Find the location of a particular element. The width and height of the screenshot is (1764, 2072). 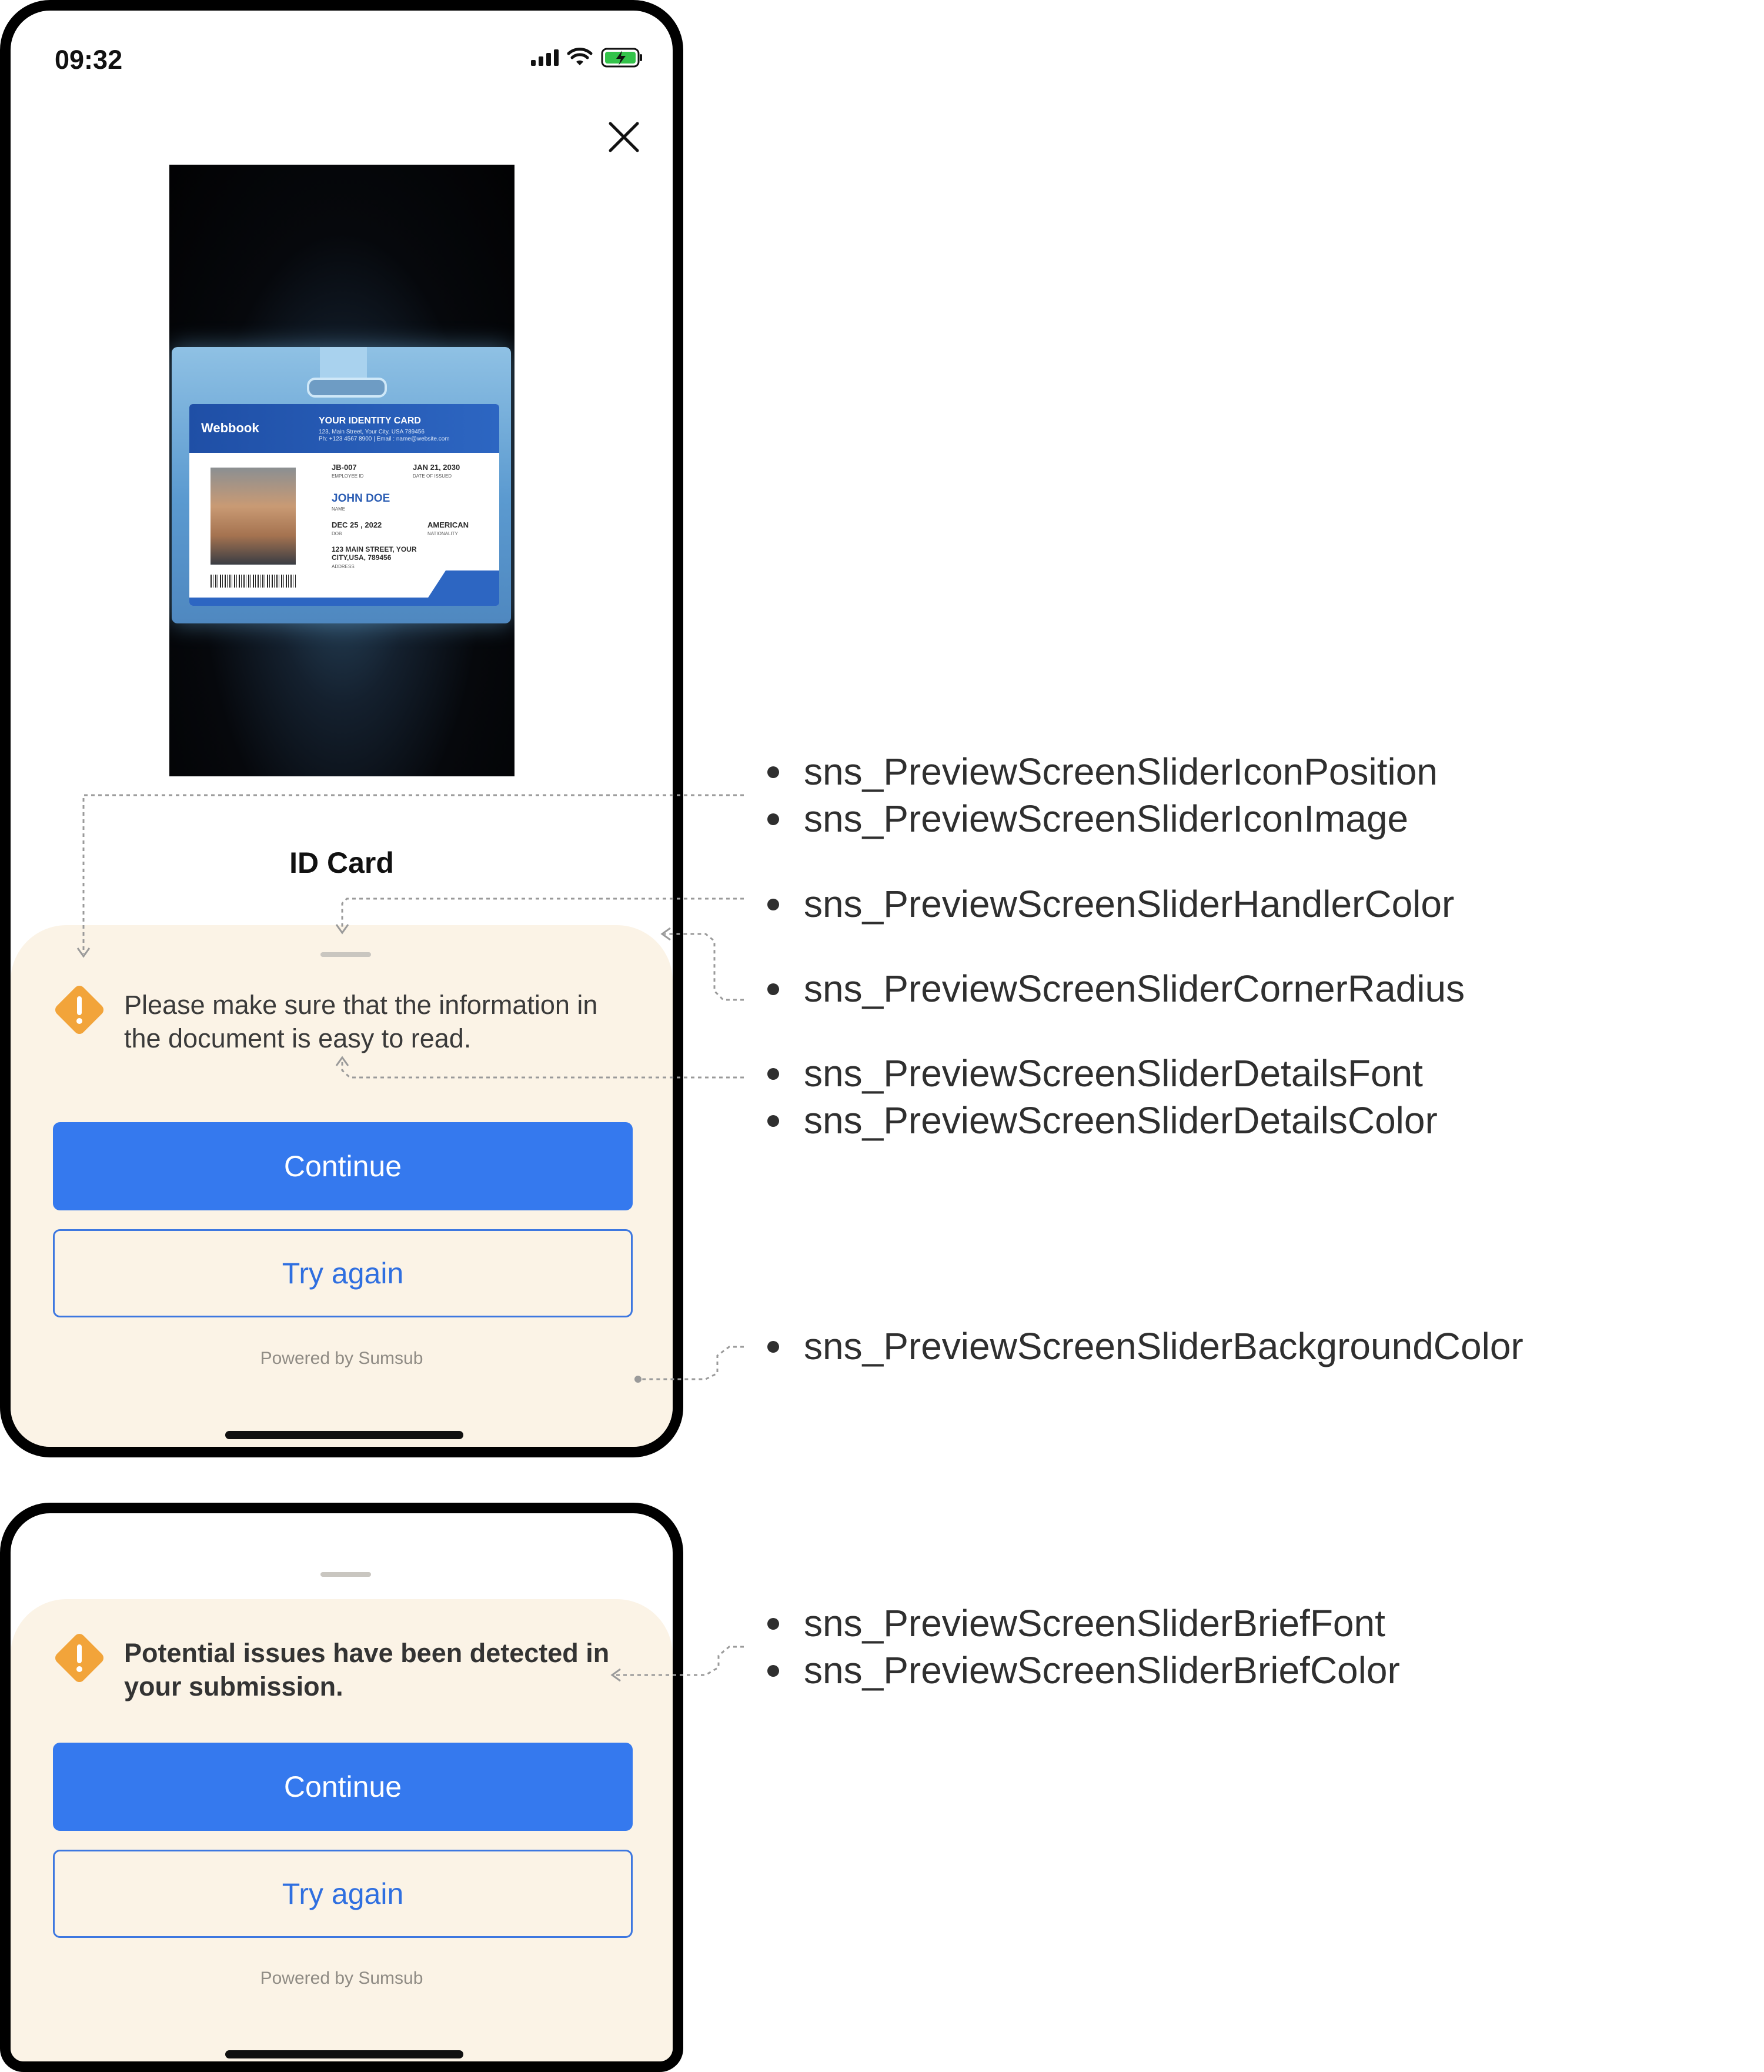

annotation-brief-color: sns_PreviewScreenSliderBriefColor is located at coordinates (1083, 1670).